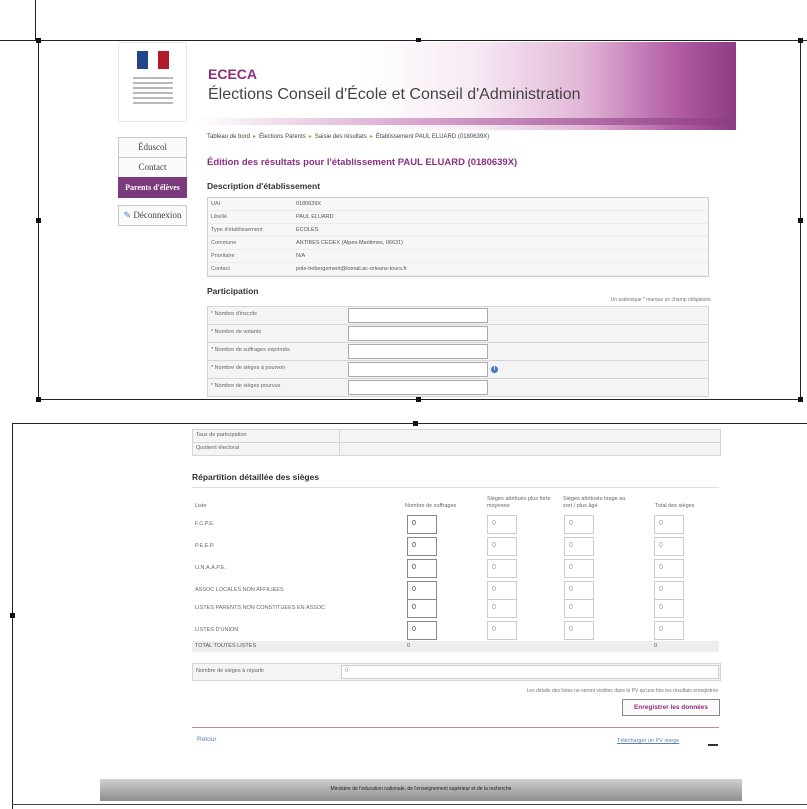 The width and height of the screenshot is (807, 809). Describe the element at coordinates (455, 727) in the screenshot. I see `section-divider` at that location.